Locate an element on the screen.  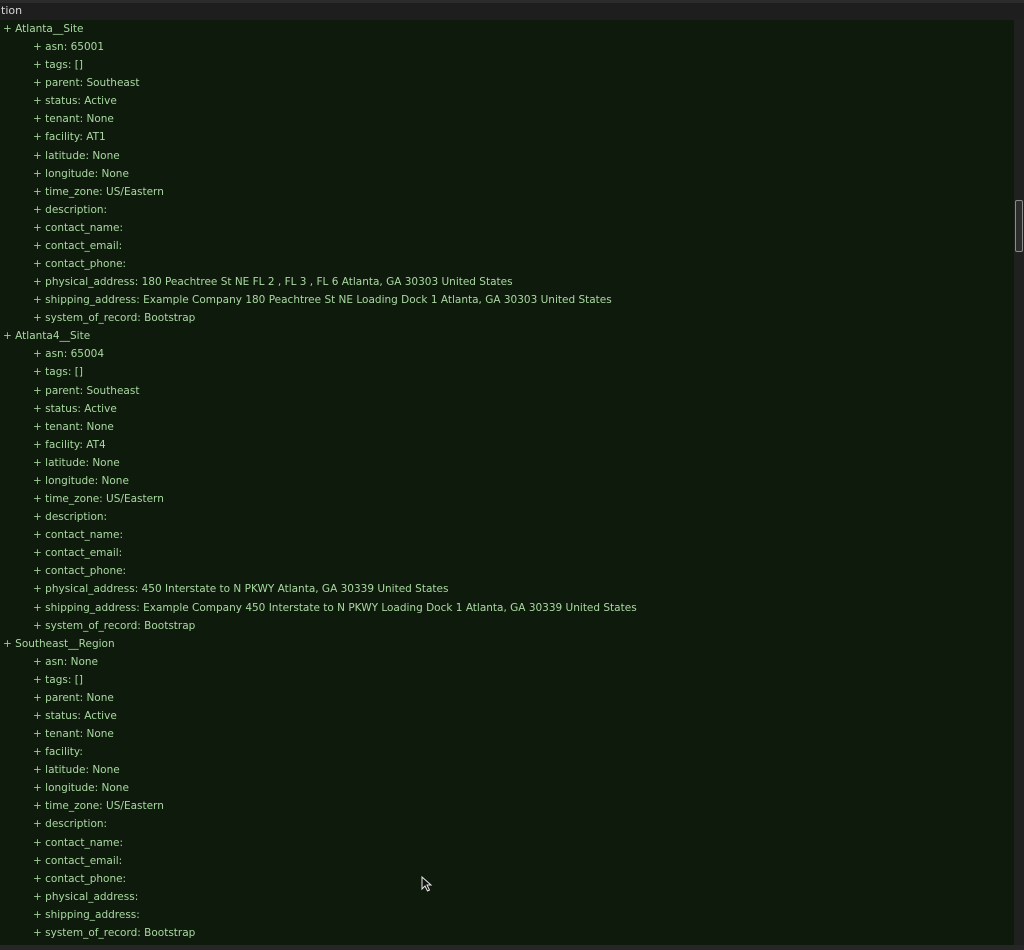
tree-leaf: + facility: is located at coordinates (504, 752).